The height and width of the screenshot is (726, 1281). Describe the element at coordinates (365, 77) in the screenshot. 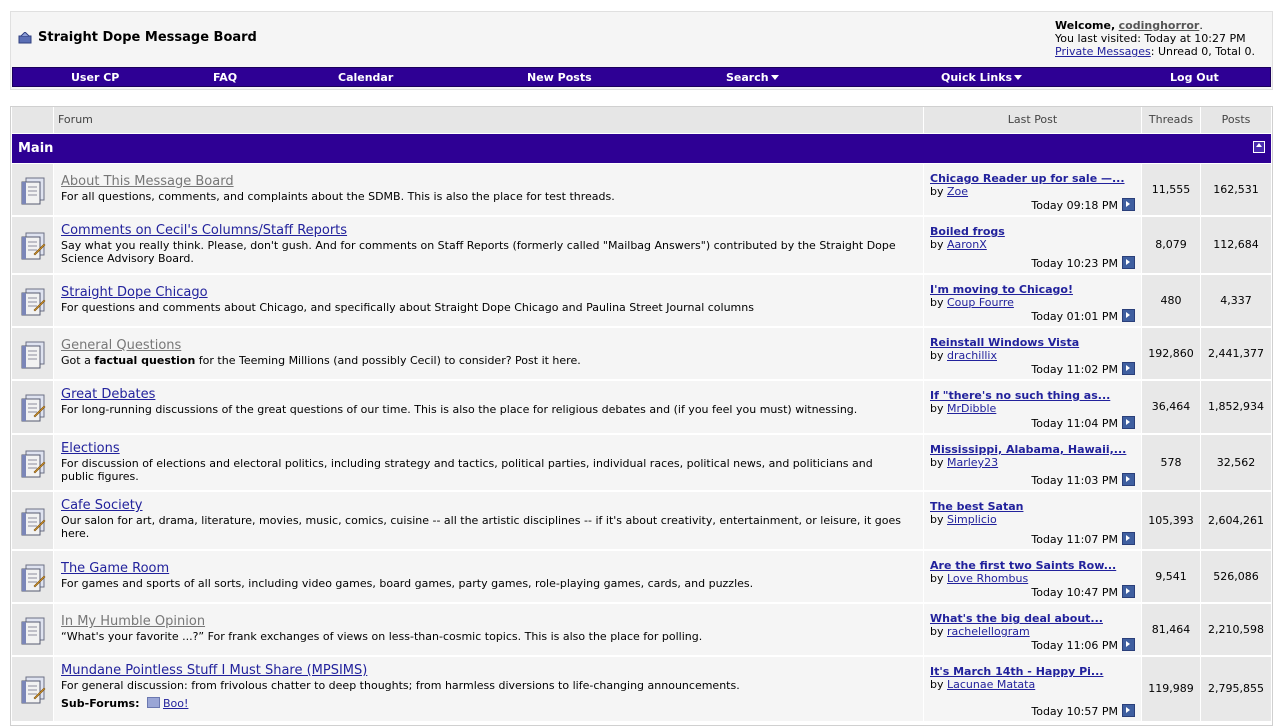

I see `nav-calendar: Calendar` at that location.